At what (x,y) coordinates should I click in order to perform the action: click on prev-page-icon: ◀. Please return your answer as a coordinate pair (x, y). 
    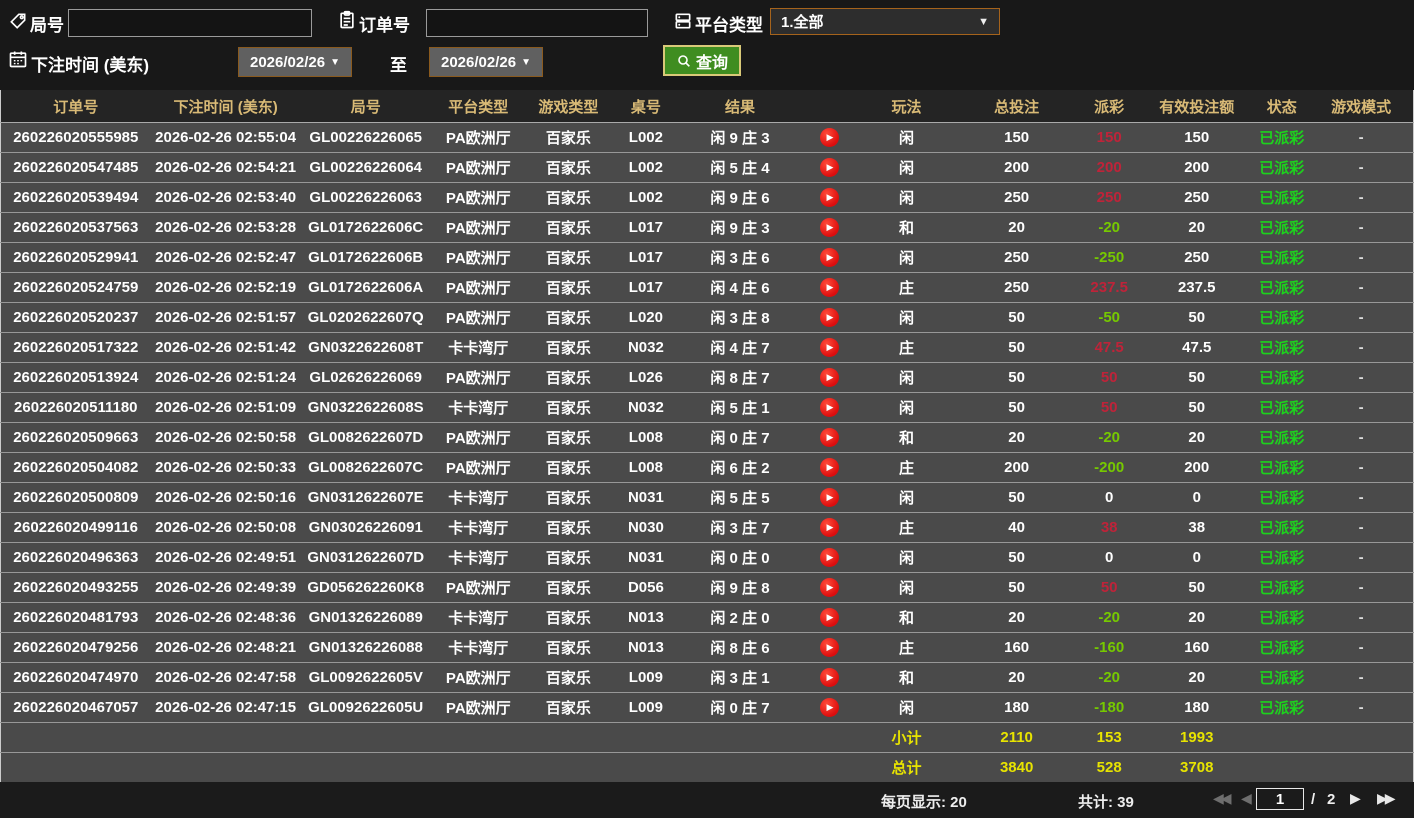
    Looking at the image, I should click on (1246, 798).